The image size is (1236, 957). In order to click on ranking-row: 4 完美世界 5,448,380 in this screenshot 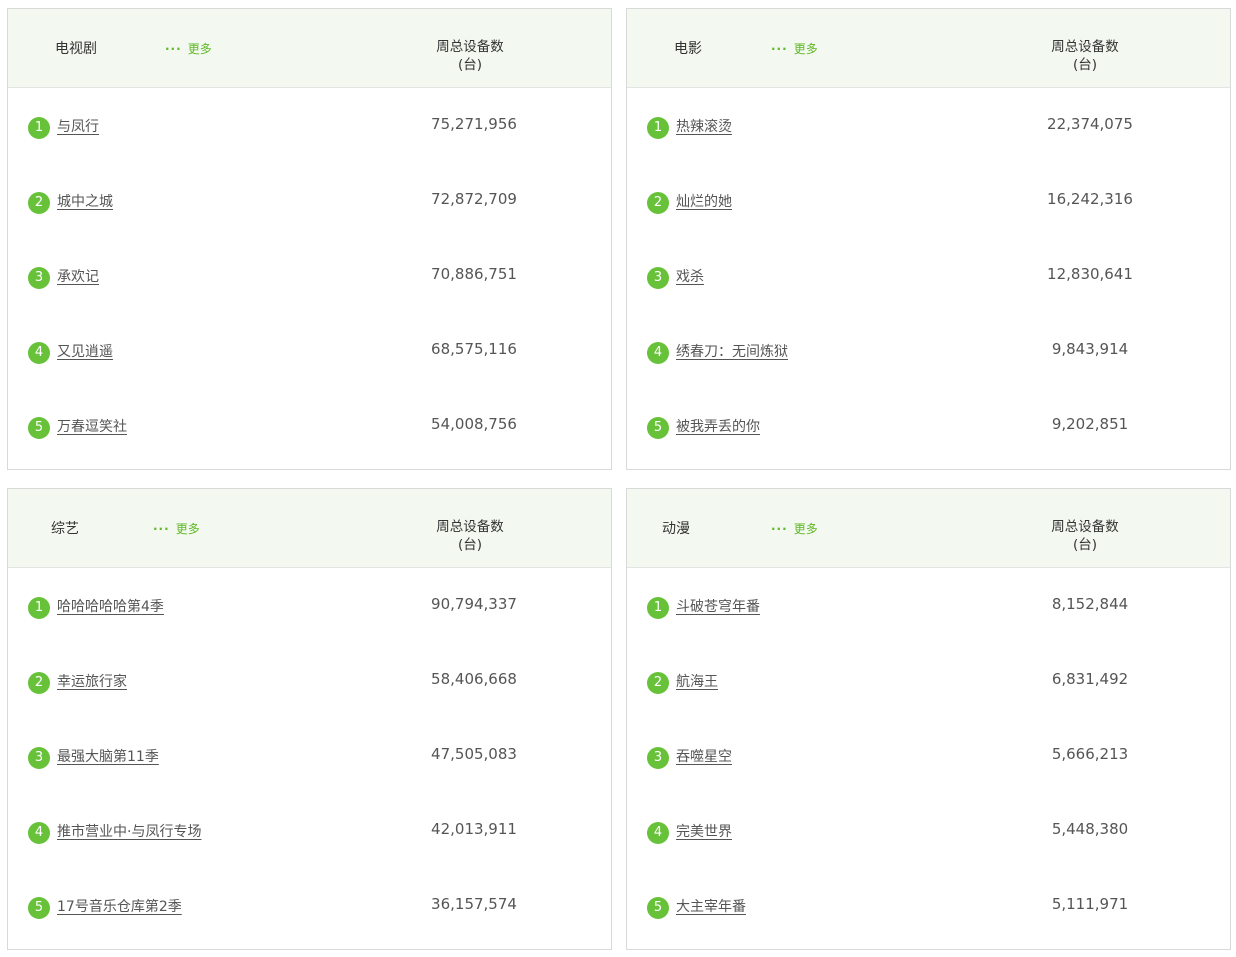, I will do `click(928, 831)`.